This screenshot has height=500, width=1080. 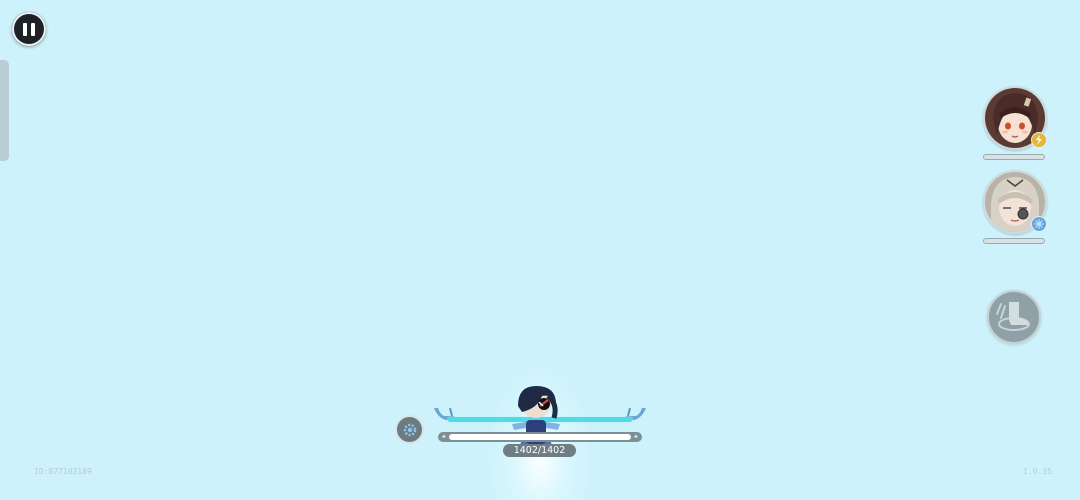 I want to click on lightning-icon, so click(x=1039, y=140).